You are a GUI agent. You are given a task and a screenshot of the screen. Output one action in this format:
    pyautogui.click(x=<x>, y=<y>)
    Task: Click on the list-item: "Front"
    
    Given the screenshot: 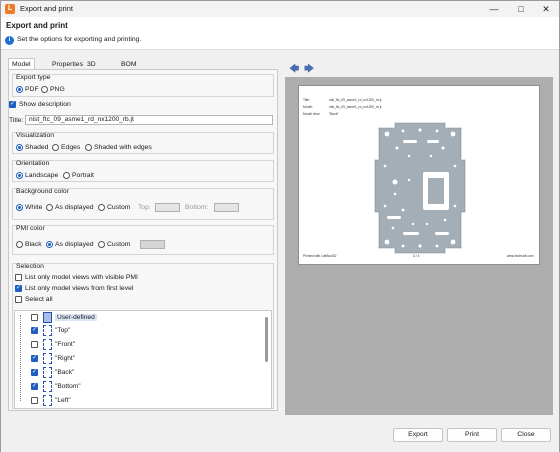 What is the action you would take?
    pyautogui.click(x=53, y=344)
    